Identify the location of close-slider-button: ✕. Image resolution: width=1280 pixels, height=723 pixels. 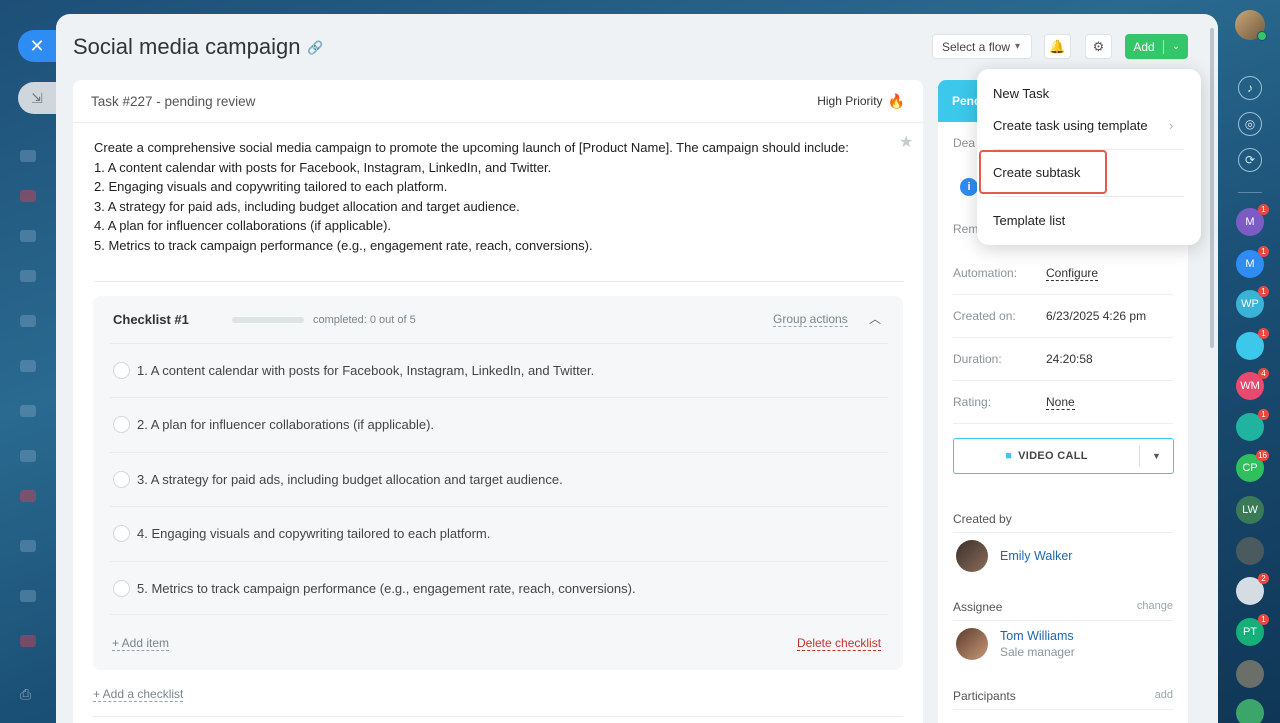
(37, 46).